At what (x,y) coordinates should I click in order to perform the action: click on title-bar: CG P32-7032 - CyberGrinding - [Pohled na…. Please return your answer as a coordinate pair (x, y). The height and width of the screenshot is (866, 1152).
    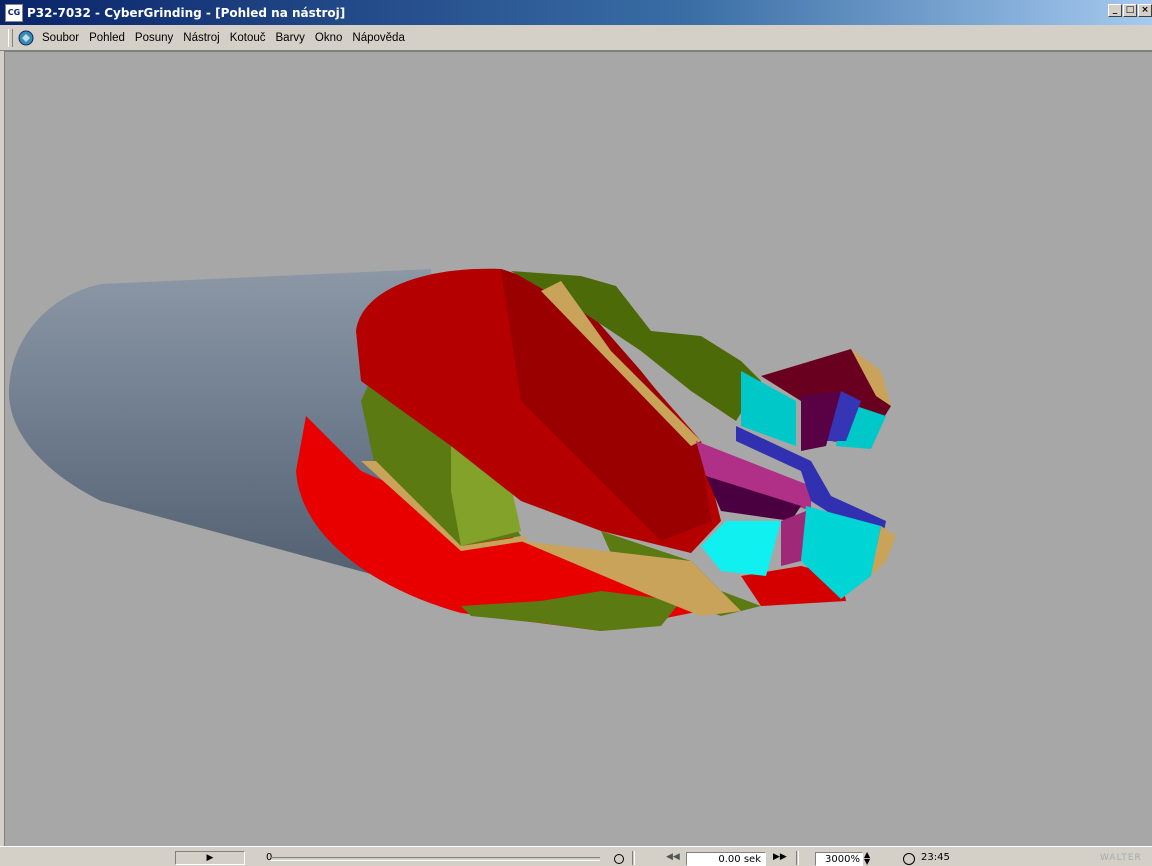
    Looking at the image, I should click on (576, 12).